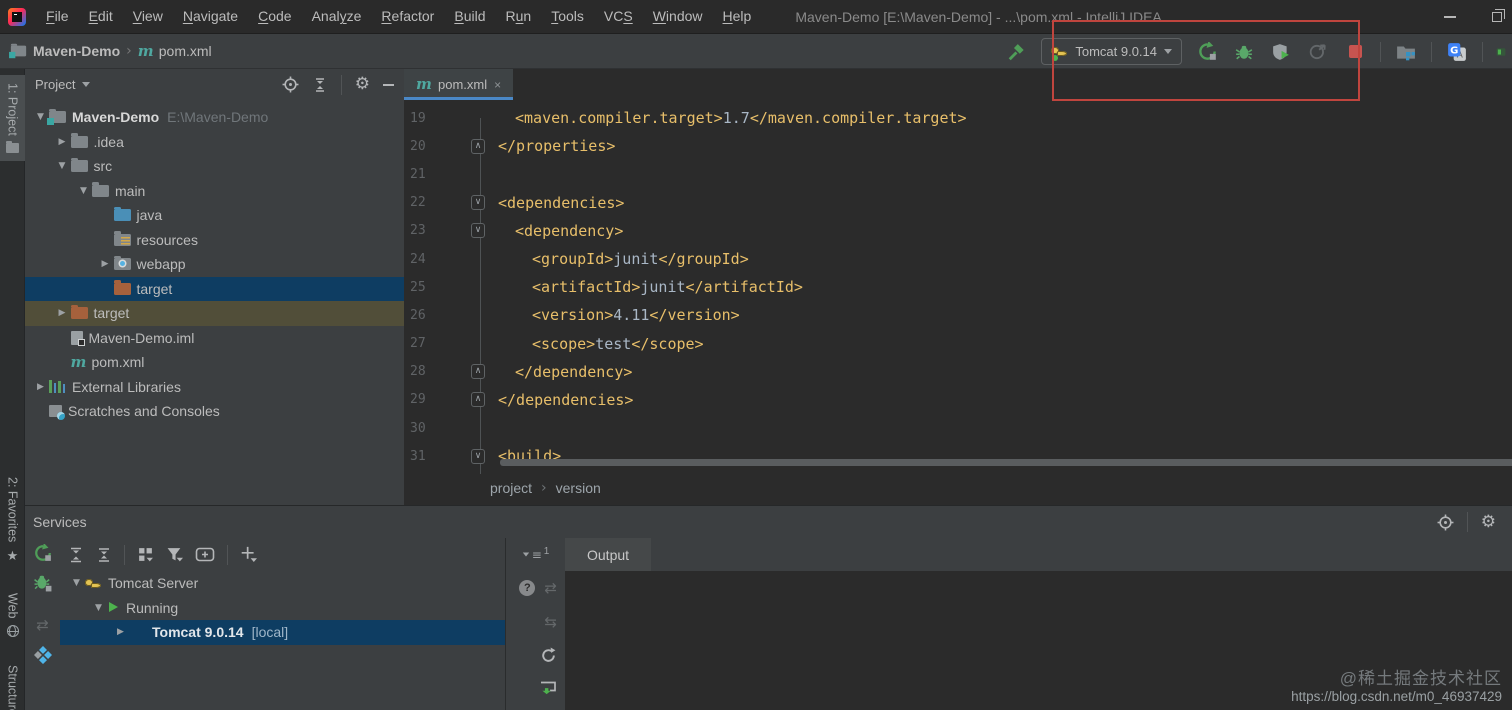 The image size is (1512, 710). What do you see at coordinates (407, 16) in the screenshot?
I see `menu-refactor: Refactor` at bounding box center [407, 16].